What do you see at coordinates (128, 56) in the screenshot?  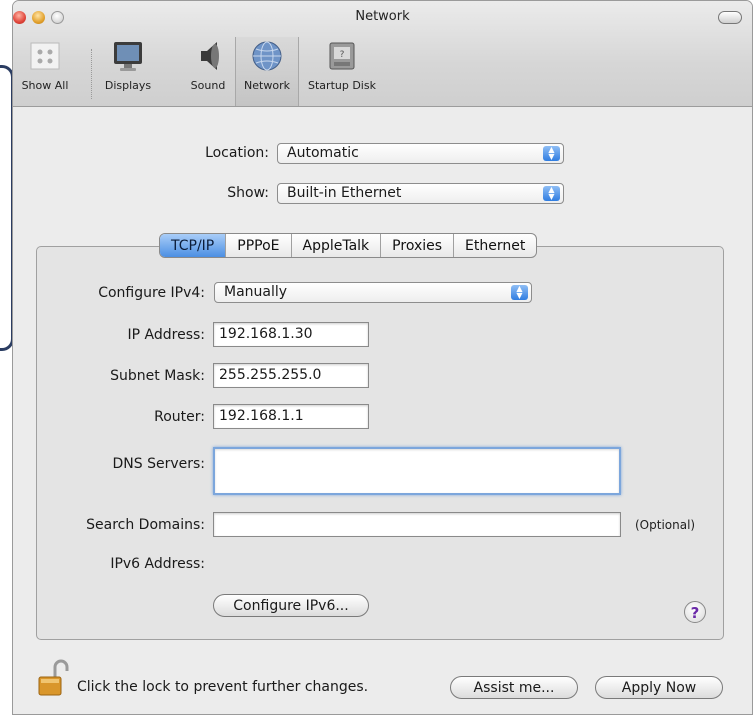 I see `display-icon` at bounding box center [128, 56].